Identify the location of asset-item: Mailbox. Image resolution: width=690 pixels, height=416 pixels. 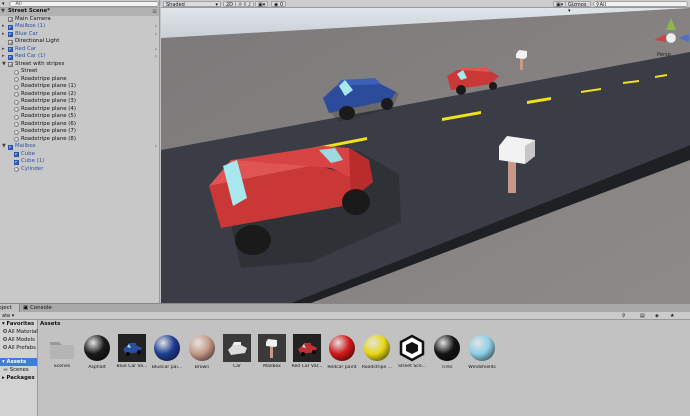
(272, 351).